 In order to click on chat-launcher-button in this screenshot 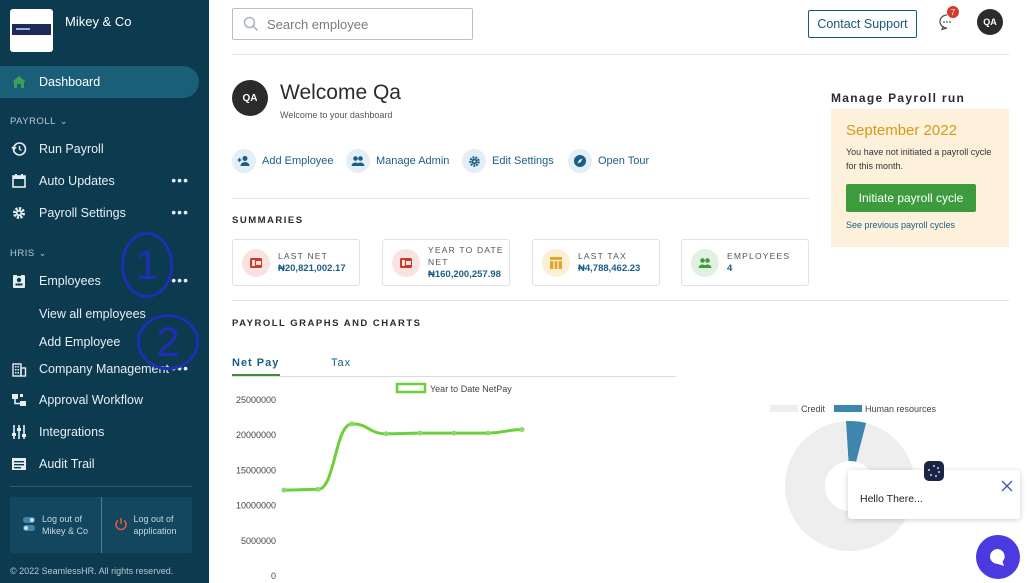, I will do `click(998, 557)`.